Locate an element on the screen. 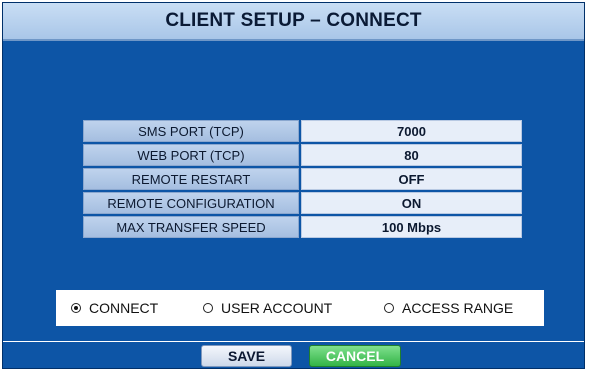  table-row: WEB PORT (TCP) 80 is located at coordinates (302, 155).